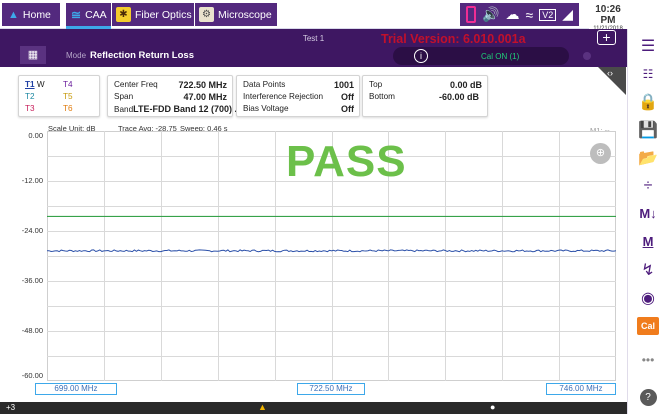 This screenshot has width=667, height=414. What do you see at coordinates (453, 39) in the screenshot?
I see `trial-version: Trial Version: 6.010.001a` at bounding box center [453, 39].